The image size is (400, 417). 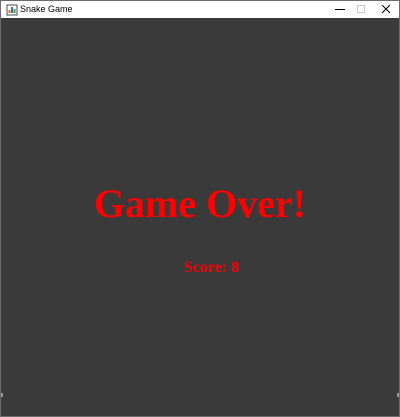 I want to click on maximize-button, so click(x=361, y=9).